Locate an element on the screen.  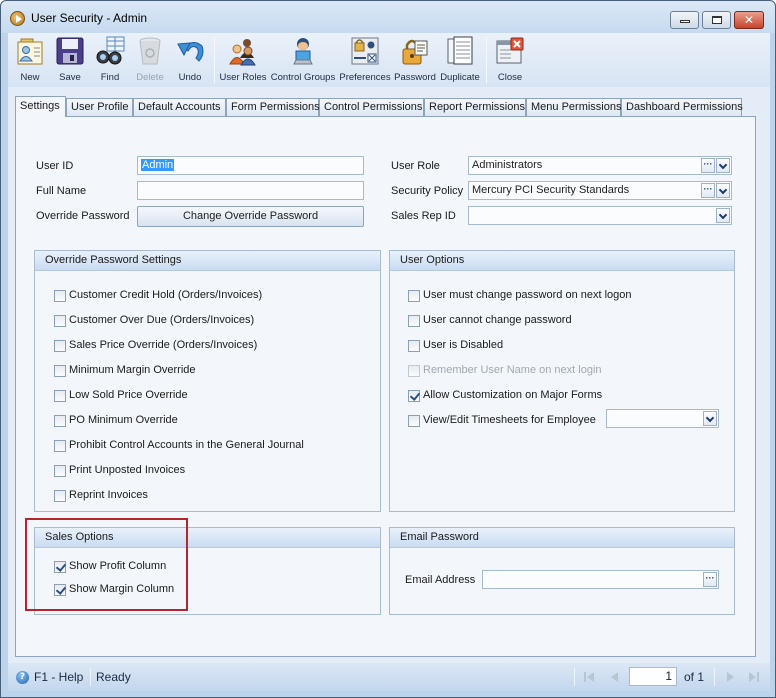
checkbox-label: Show Margin Column is located at coordinates (122, 589).